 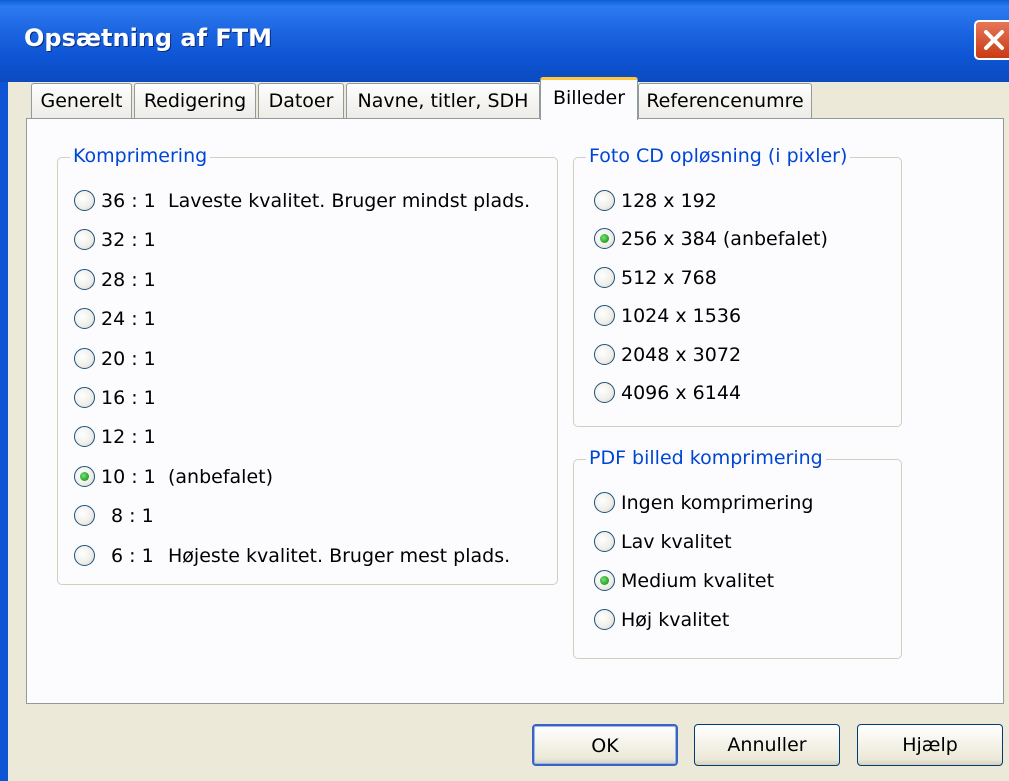 I want to click on compression-ratio: 6 : 1, so click(x=132, y=555).